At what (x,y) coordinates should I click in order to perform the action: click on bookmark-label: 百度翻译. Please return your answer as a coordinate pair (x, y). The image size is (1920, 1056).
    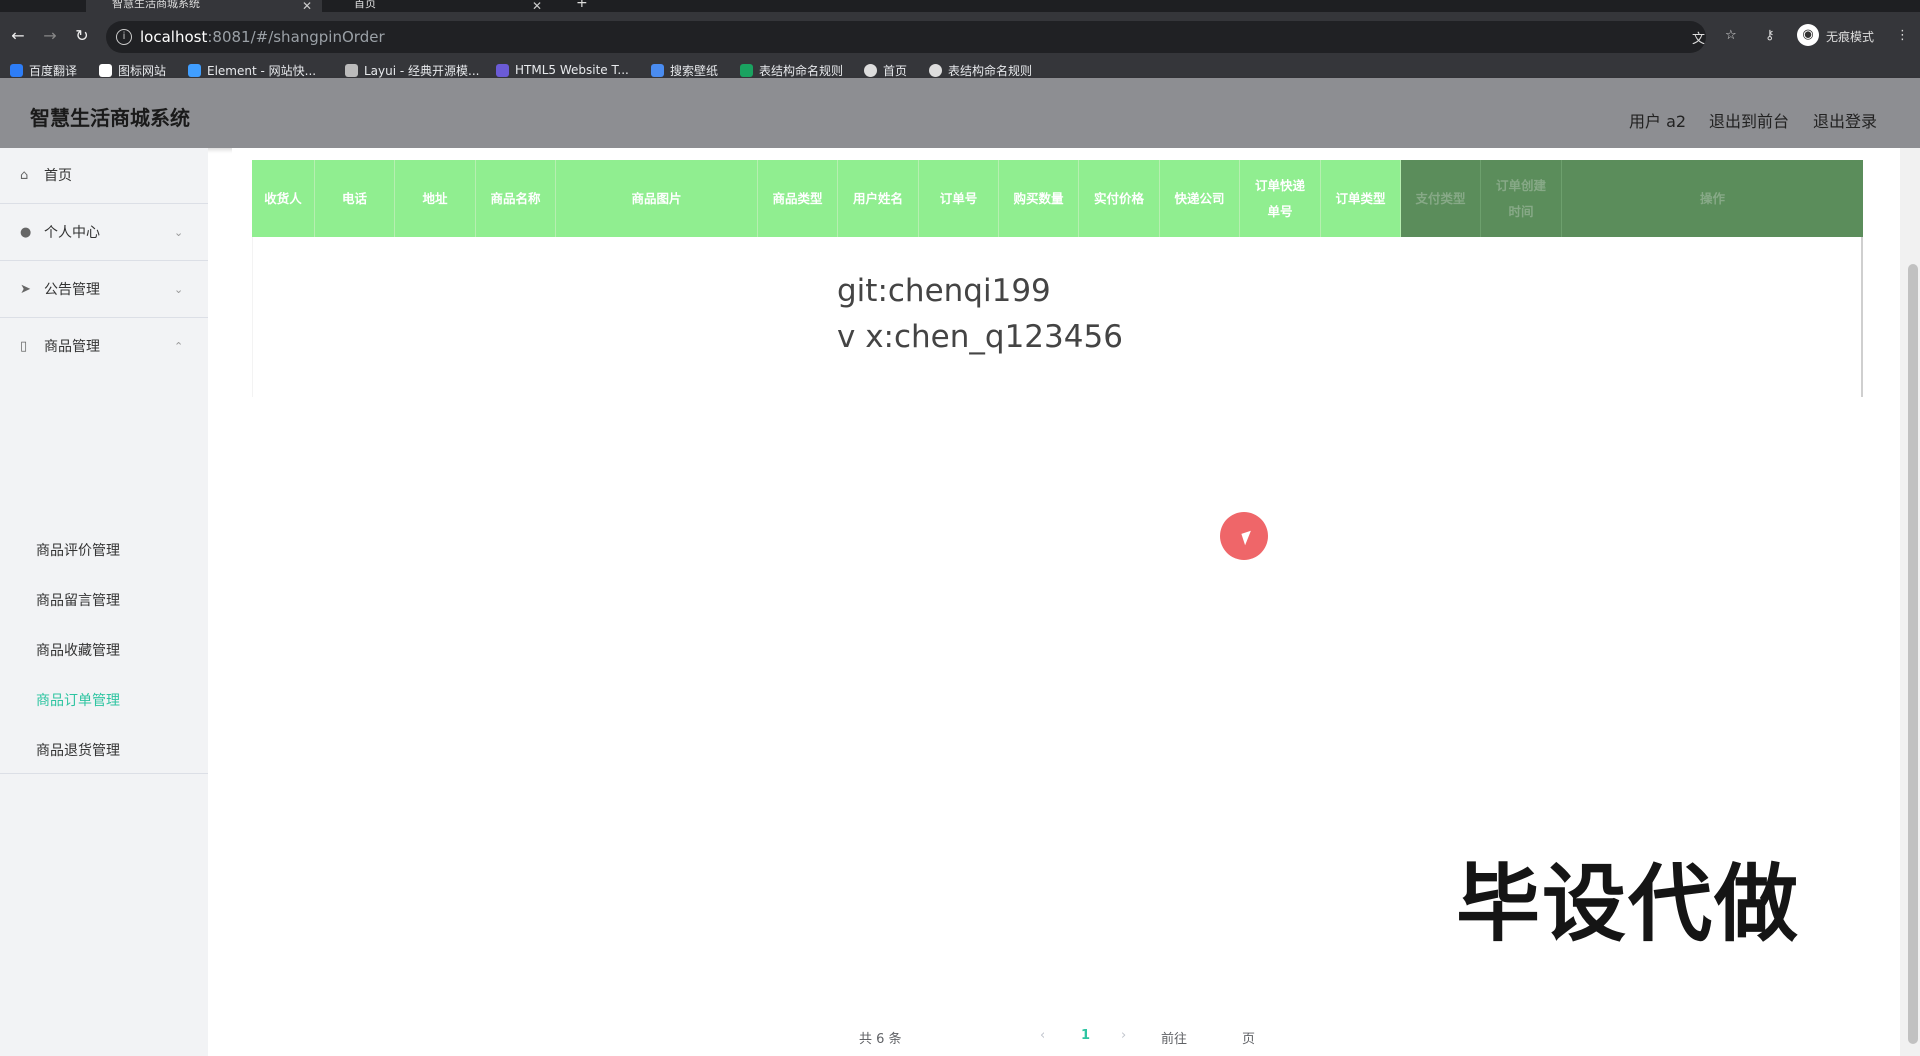
    Looking at the image, I should click on (53, 70).